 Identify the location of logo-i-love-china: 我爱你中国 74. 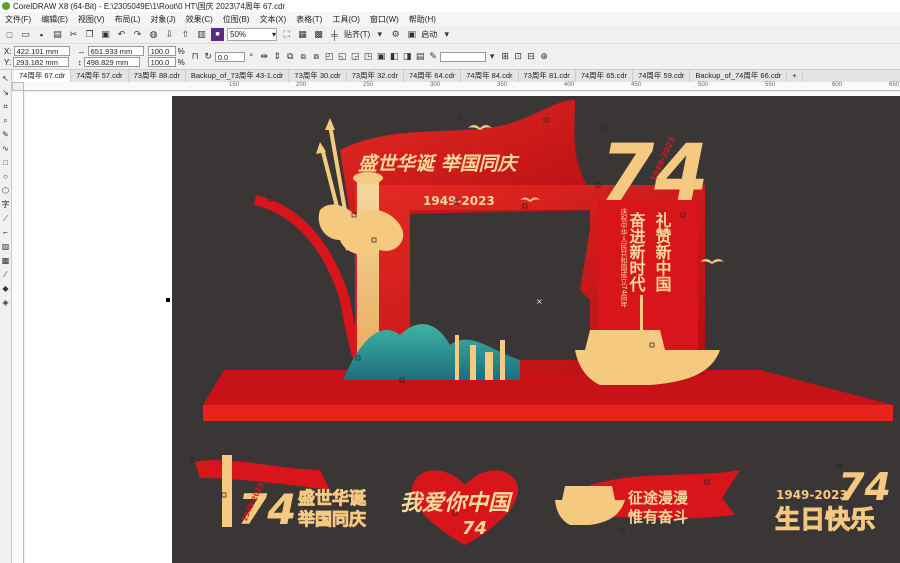
(459, 507).